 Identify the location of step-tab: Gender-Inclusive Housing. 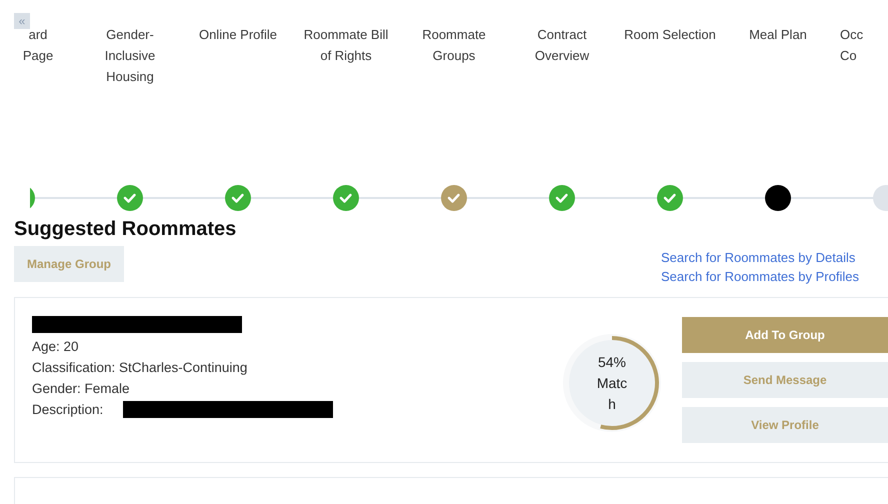
(130, 87).